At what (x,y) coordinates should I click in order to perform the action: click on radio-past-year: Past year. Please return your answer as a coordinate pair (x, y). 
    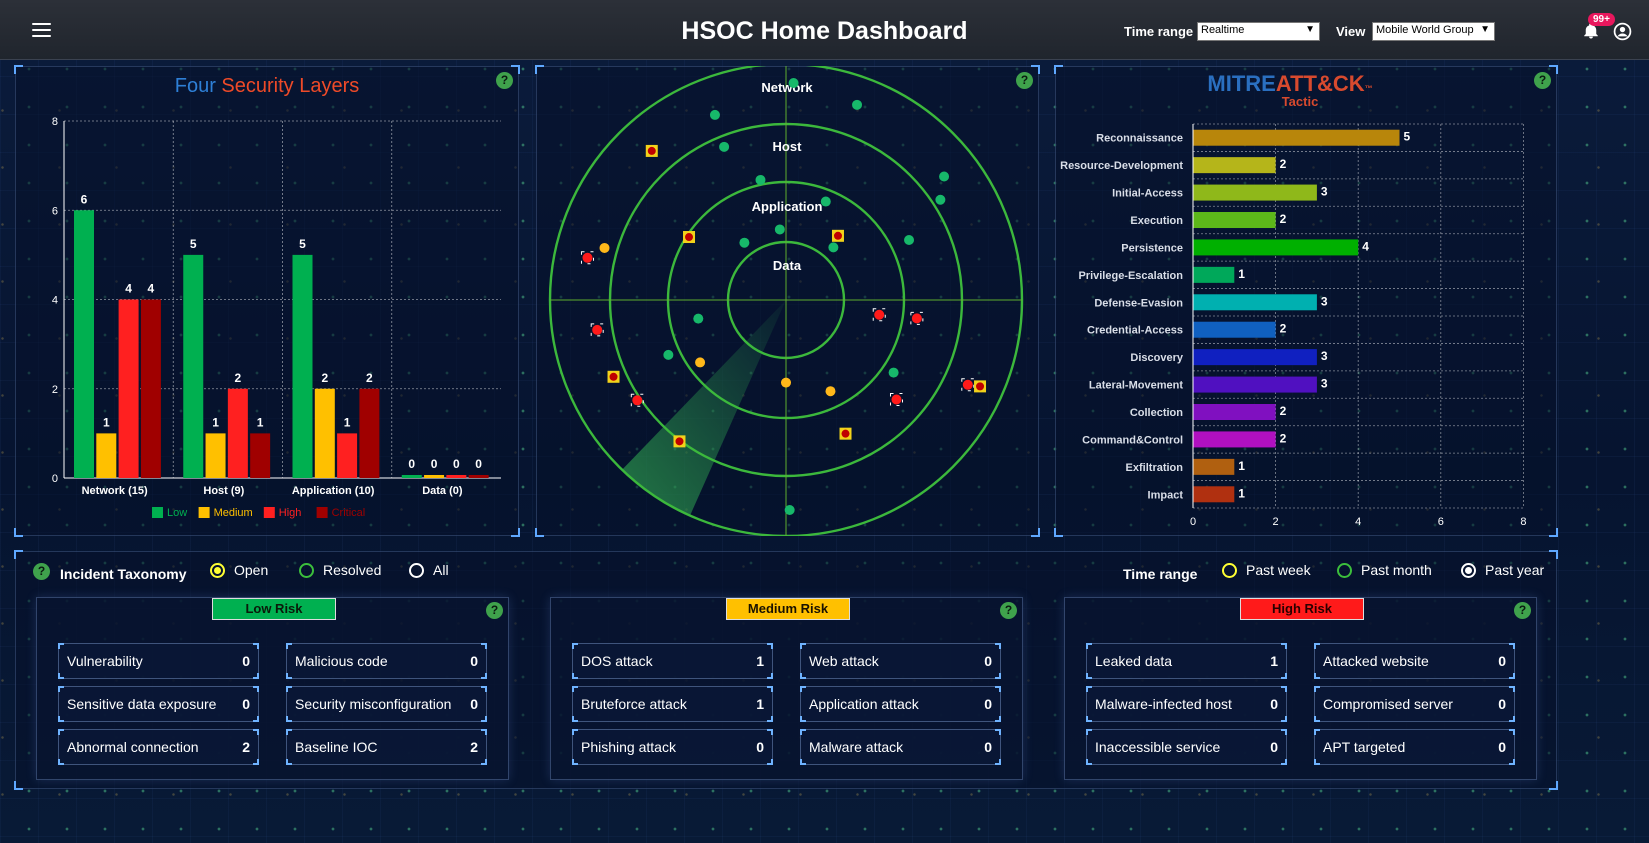
    Looking at the image, I should click on (1502, 570).